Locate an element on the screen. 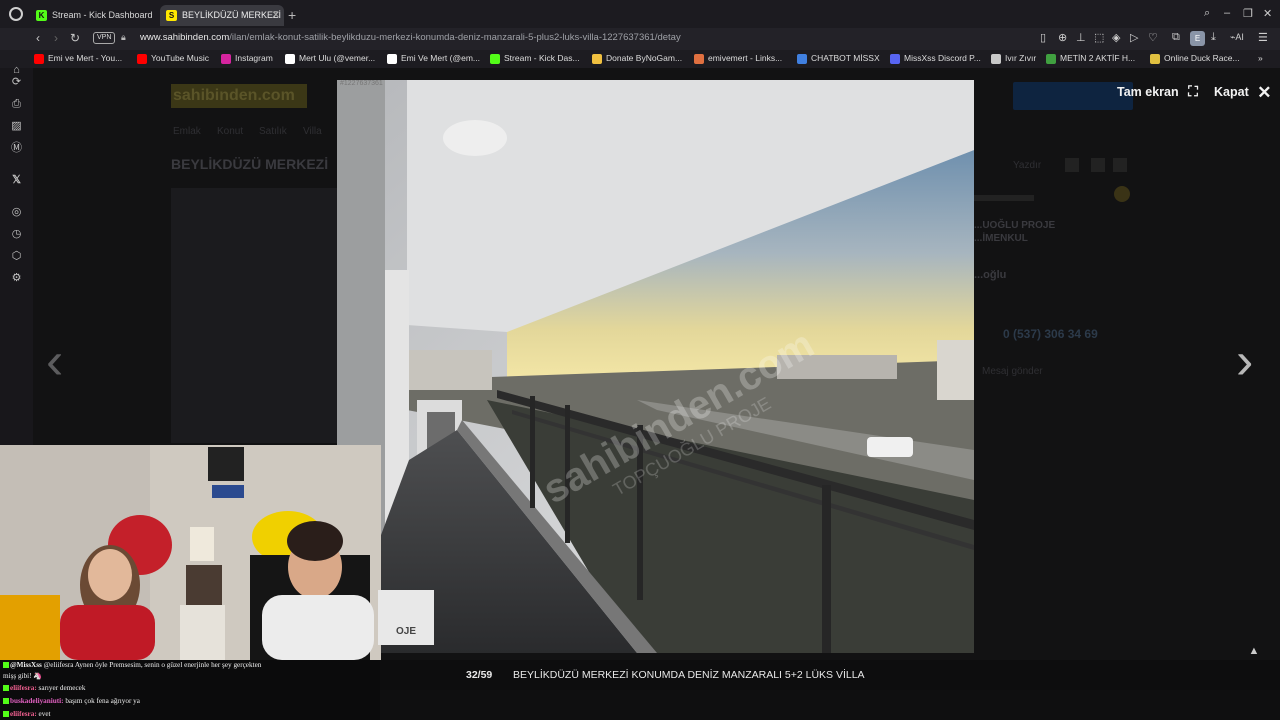  zoom-icon: ⊕ is located at coordinates (1062, 37).